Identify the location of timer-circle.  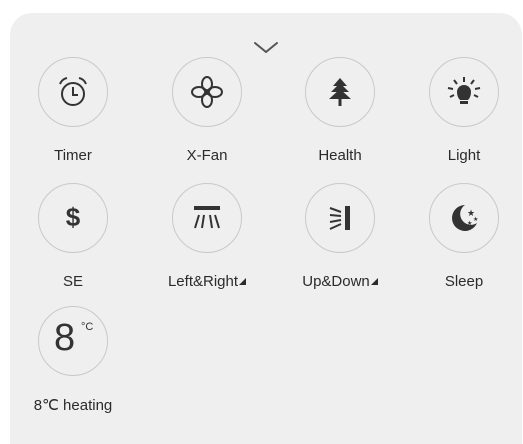
(73, 92).